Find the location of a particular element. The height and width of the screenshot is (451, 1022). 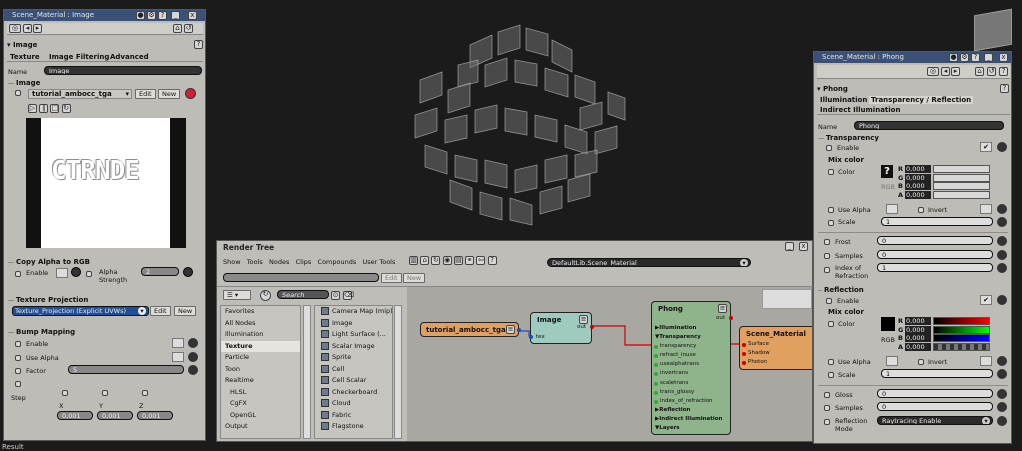

refresh-icon: ↻ is located at coordinates (436, 260).